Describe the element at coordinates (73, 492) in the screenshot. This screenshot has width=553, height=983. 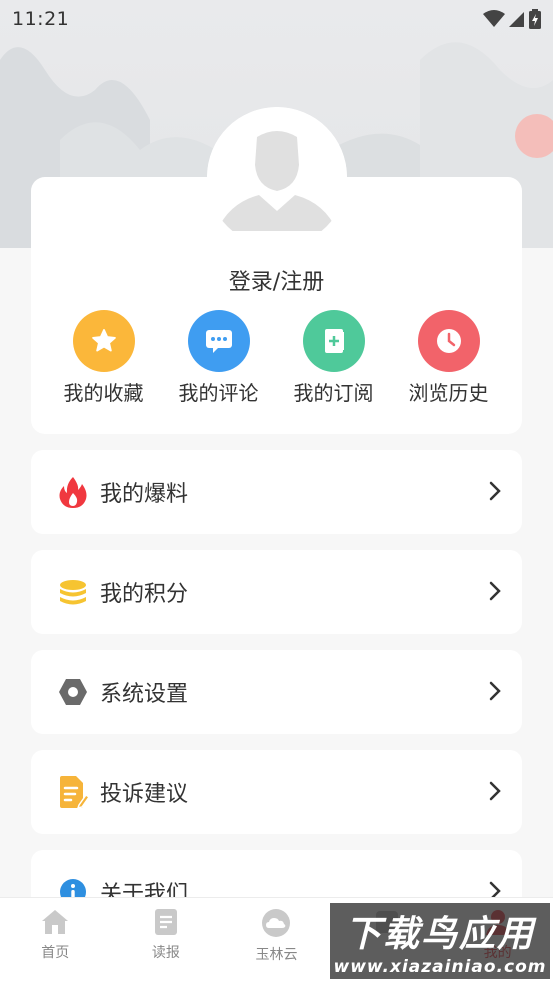
I see `fire-icon` at that location.